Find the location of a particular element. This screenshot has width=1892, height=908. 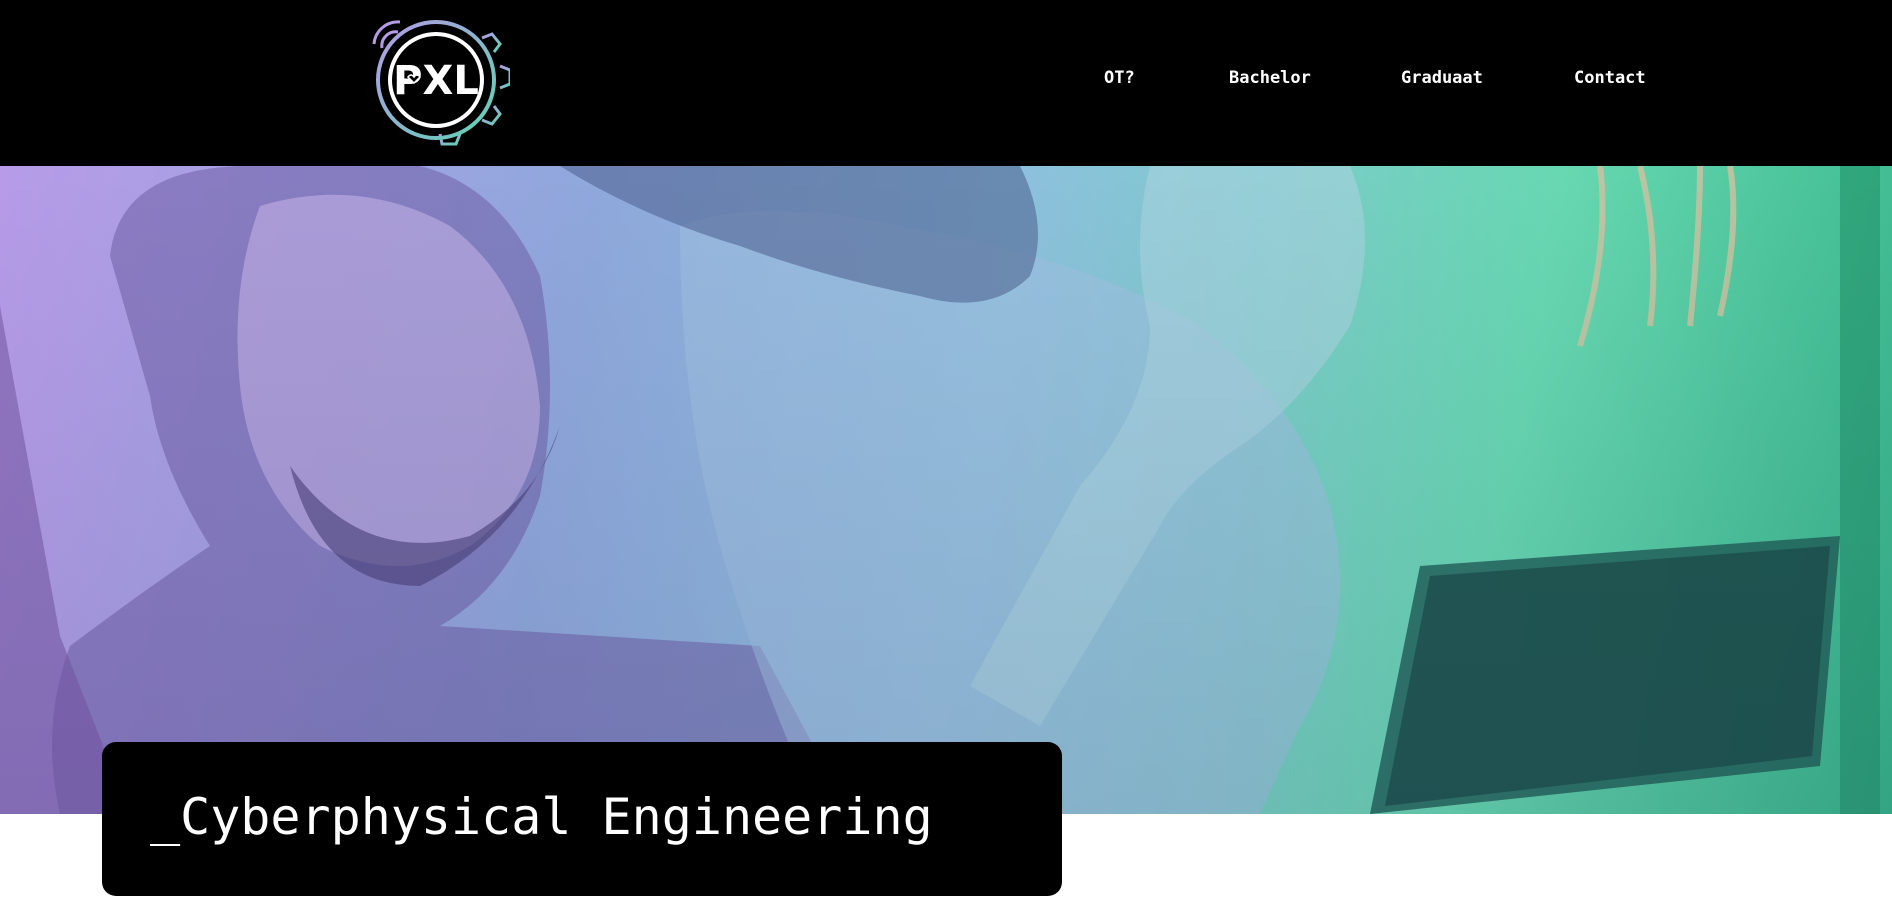

nav-link-contact: Contact is located at coordinates (1610, 78).